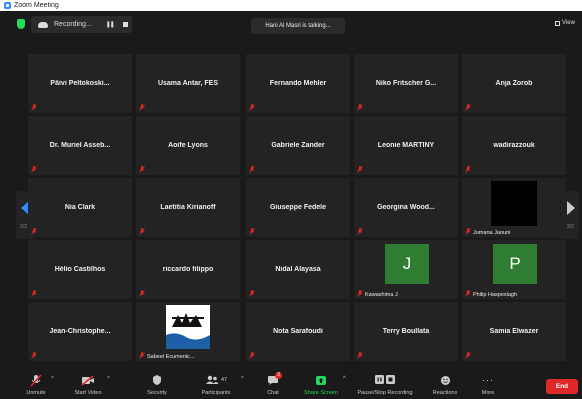 The width and height of the screenshot is (582, 399). I want to click on participant-tile: Anja Zorob, so click(514, 83).